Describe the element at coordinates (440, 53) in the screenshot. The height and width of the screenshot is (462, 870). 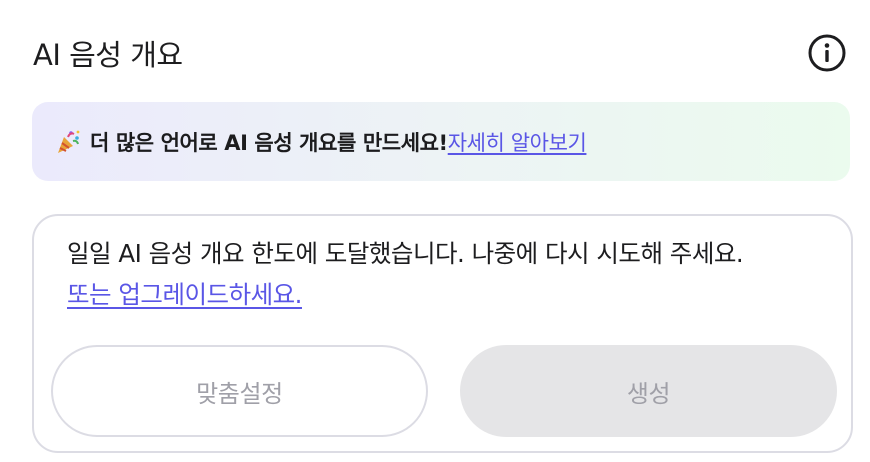
I see `panel-header: AI 음성 개요` at that location.